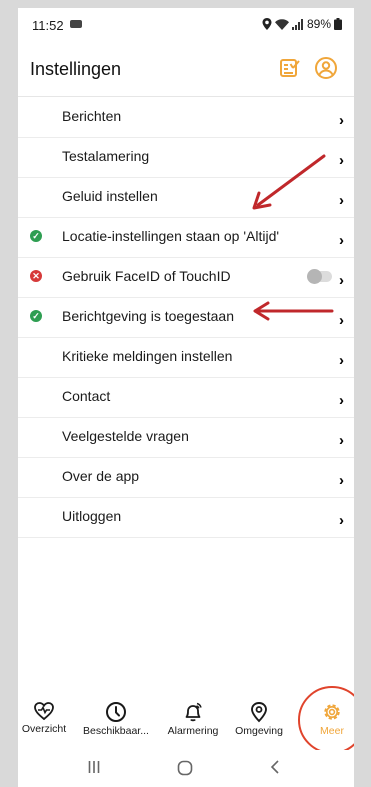 This screenshot has height=787, width=371. What do you see at coordinates (44, 729) in the screenshot?
I see `nav-label: Overzicht` at bounding box center [44, 729].